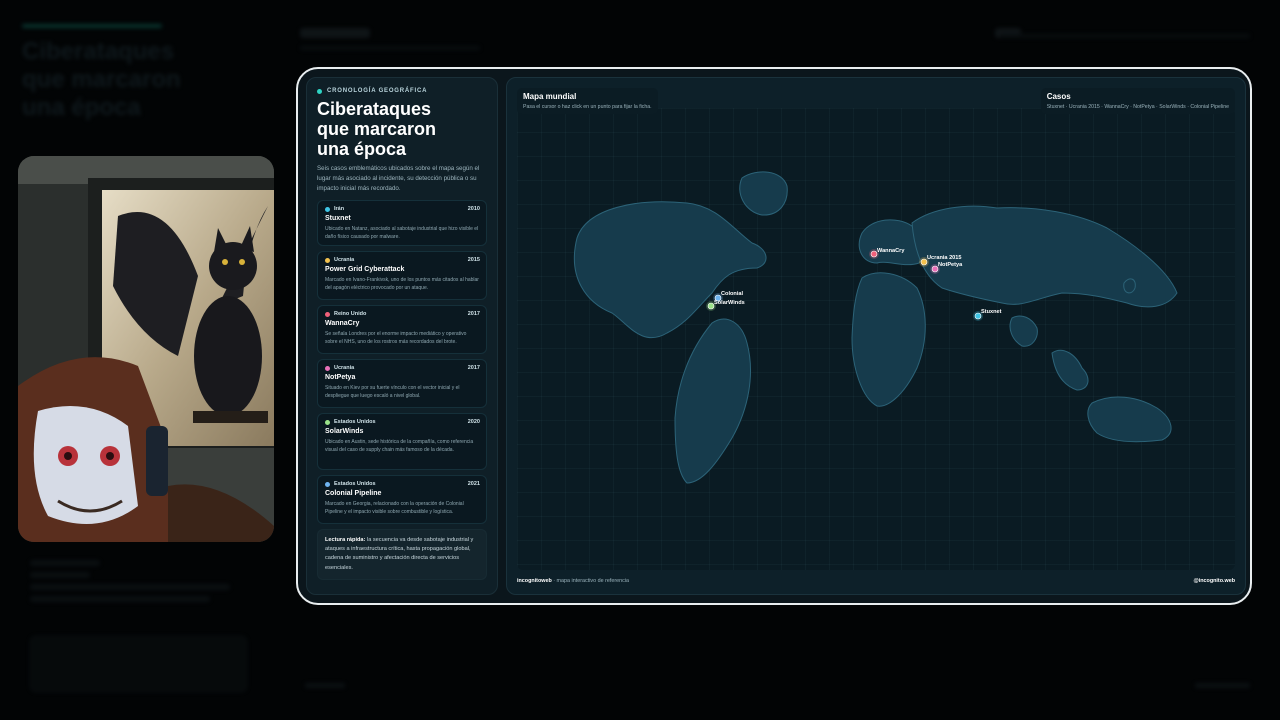 This screenshot has height=720, width=1280. I want to click on continent-japan, so click(1129, 286).